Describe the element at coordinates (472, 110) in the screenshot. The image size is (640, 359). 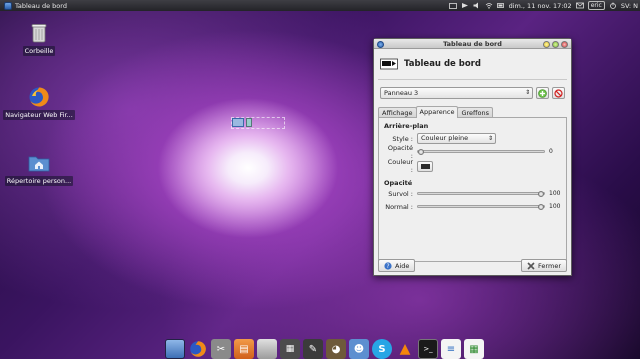
I see `tab-bar: Affichage Apparence Greffons` at that location.